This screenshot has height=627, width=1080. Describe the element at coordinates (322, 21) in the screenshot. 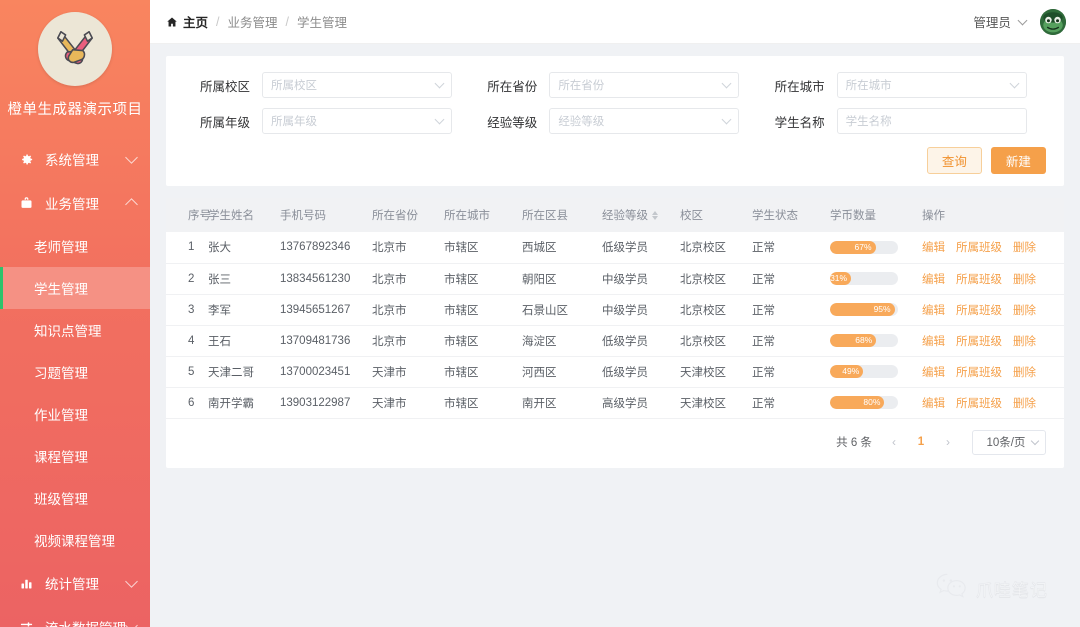

I see `breadcrumb-item-student: 学生管理` at that location.